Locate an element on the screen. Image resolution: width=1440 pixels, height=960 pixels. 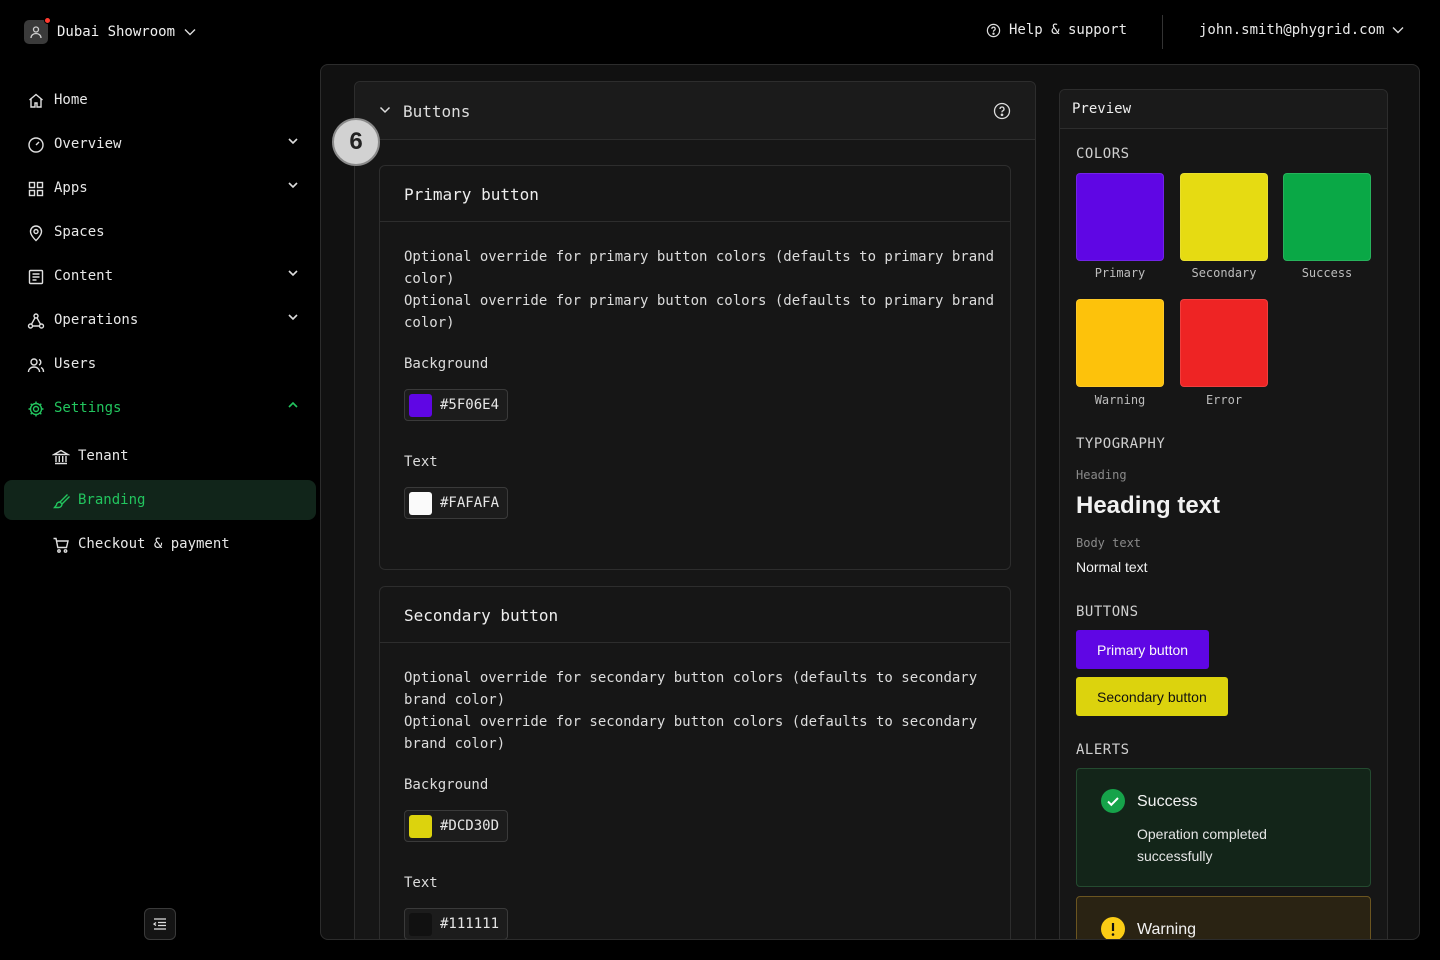
grid-icon is located at coordinates (36, 189).